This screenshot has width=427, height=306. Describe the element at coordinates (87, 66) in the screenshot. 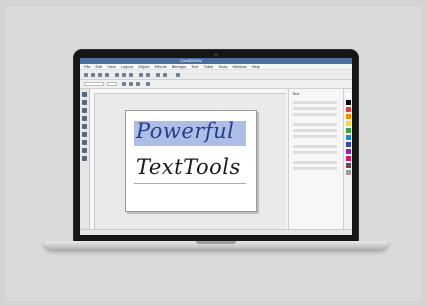

I see `menu-file: File` at that location.